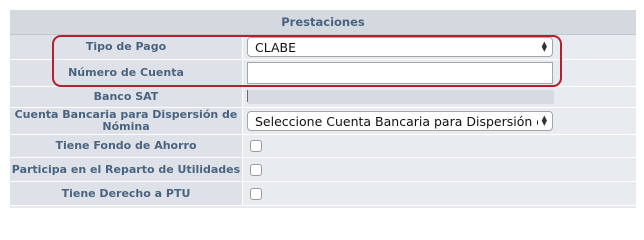 This screenshot has width=644, height=240. I want to click on row-tipo-pago: Tipo de Pago CLABE ▲ ▼, so click(323, 47).